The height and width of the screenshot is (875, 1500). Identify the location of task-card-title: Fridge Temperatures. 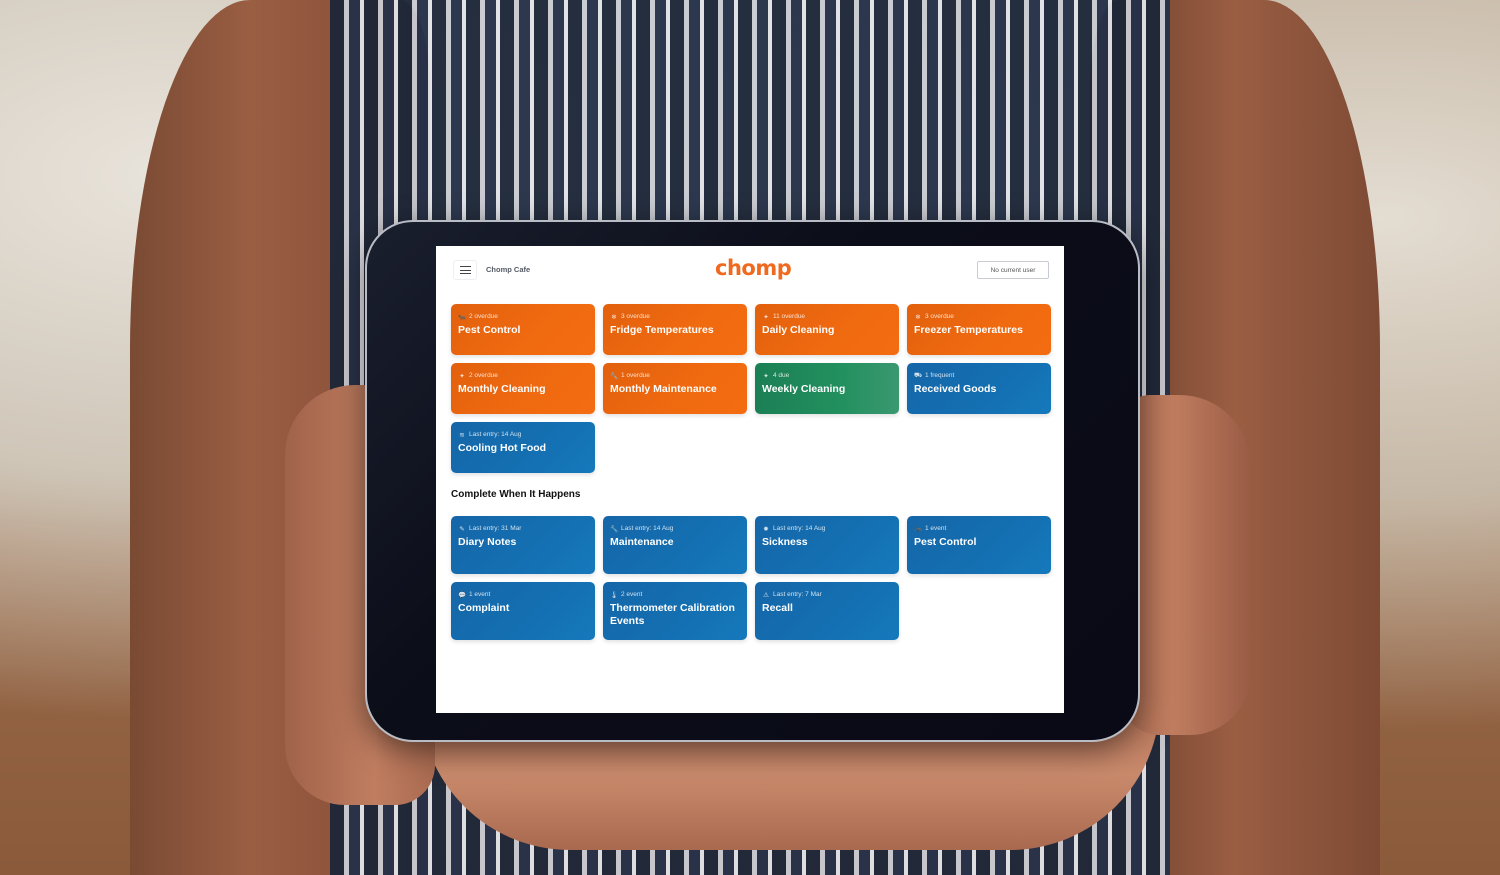
(662, 330).